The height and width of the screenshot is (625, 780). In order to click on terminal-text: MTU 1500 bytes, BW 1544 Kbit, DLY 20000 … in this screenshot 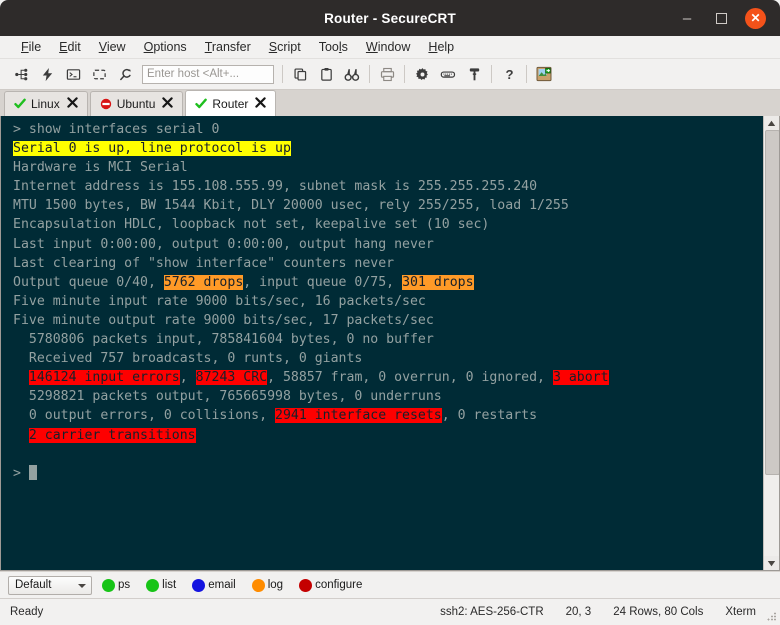, I will do `click(291, 206)`.